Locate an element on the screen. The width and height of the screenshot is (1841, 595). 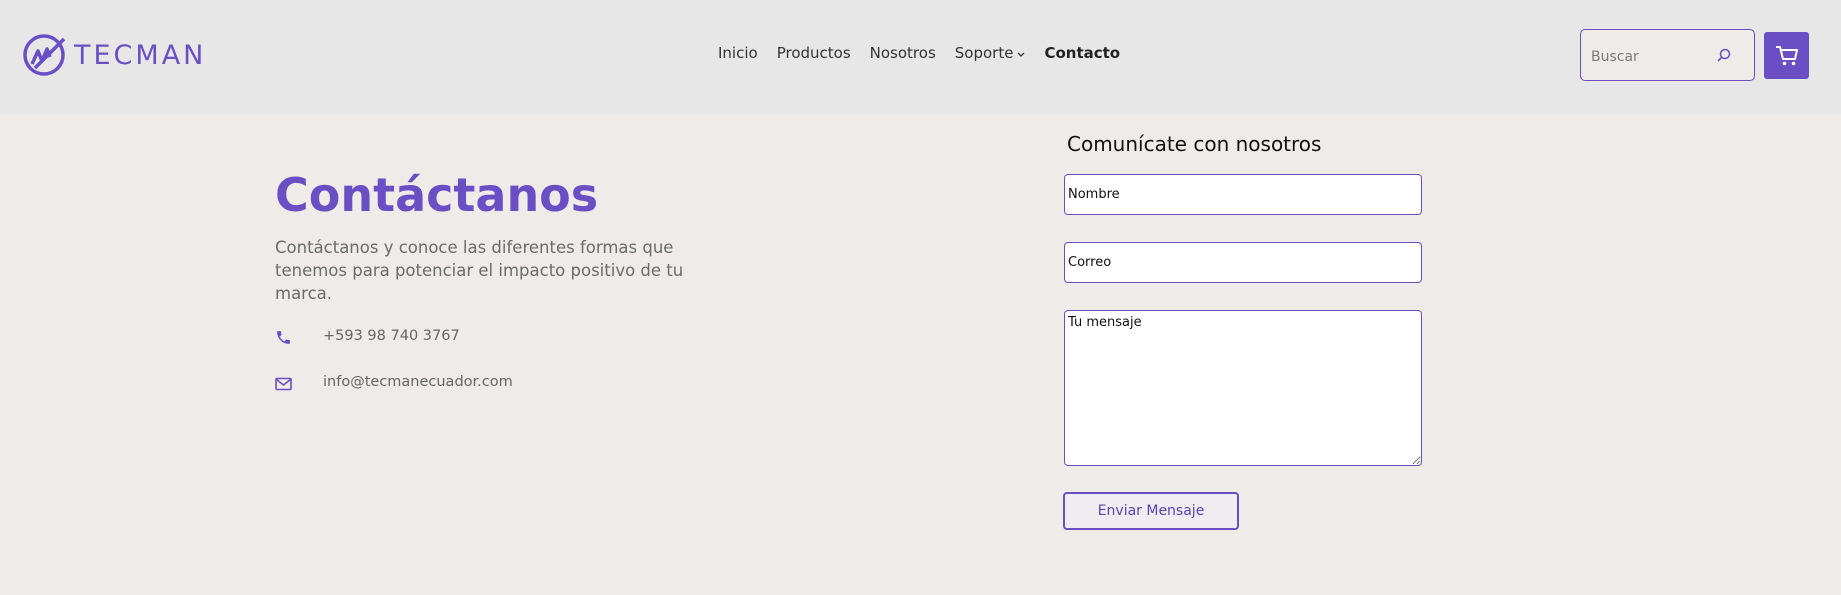
nav-item-nosotros: Nosotros is located at coordinates (903, 53).